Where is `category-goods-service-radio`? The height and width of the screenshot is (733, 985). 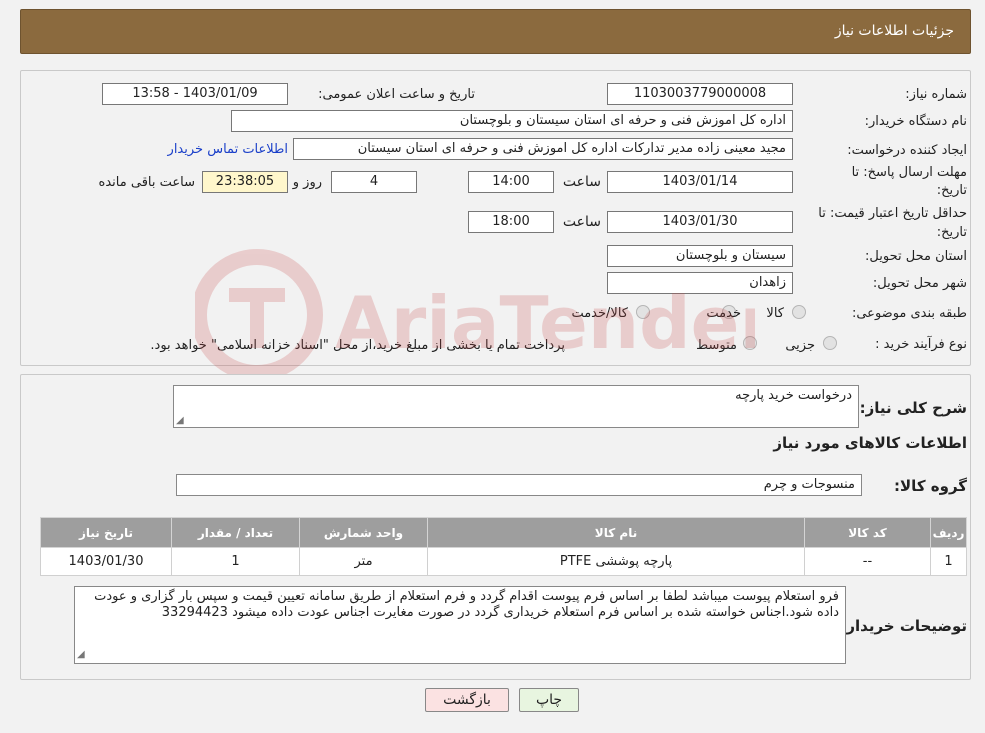 category-goods-service-radio is located at coordinates (643, 312).